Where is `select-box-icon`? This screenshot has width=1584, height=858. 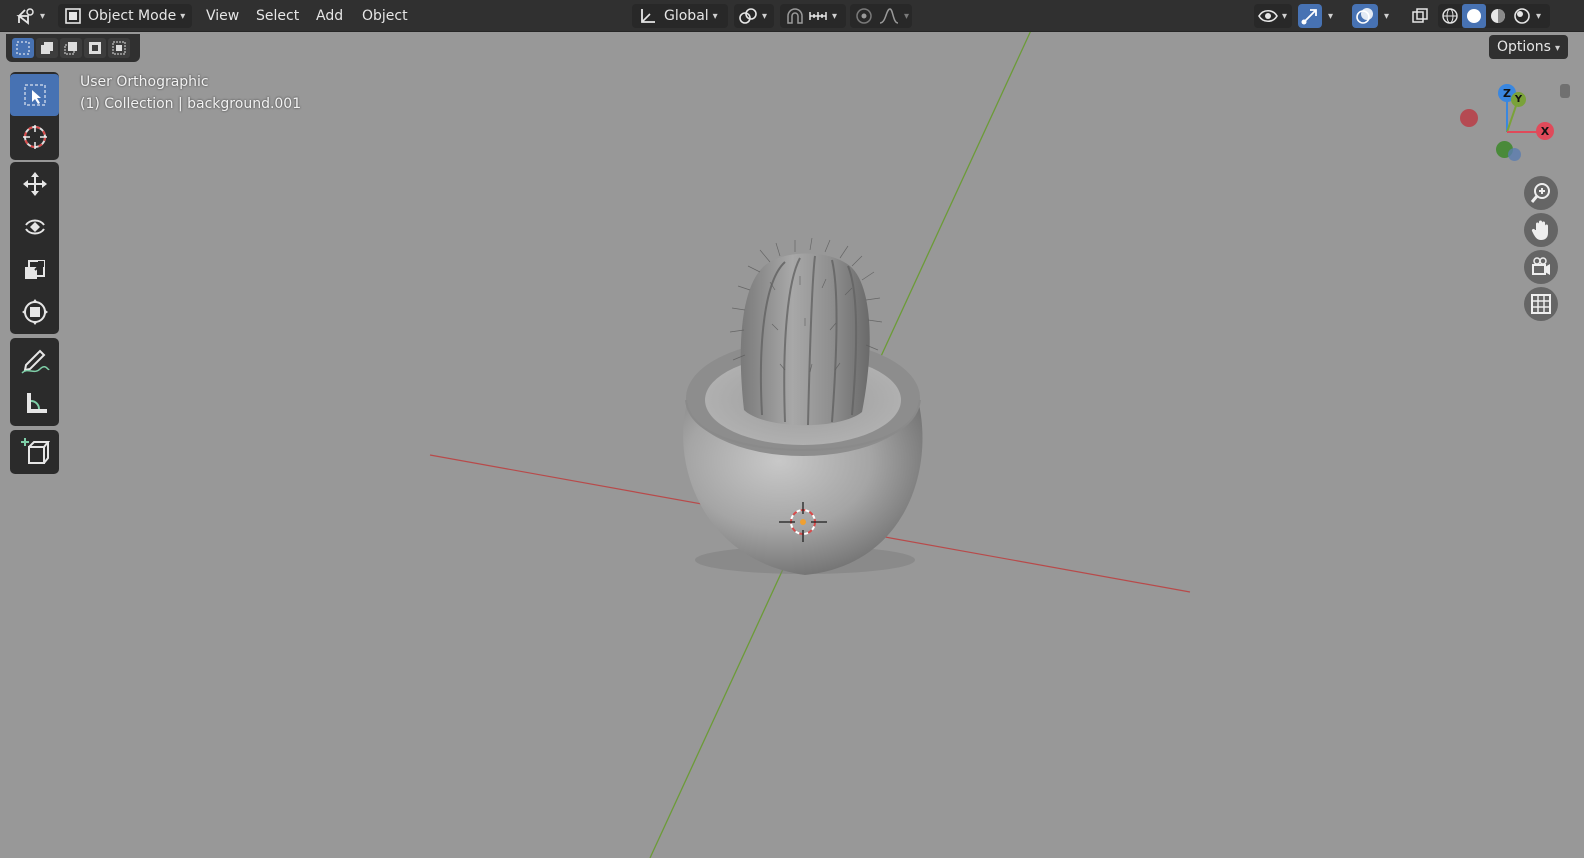 select-box-icon is located at coordinates (34, 95).